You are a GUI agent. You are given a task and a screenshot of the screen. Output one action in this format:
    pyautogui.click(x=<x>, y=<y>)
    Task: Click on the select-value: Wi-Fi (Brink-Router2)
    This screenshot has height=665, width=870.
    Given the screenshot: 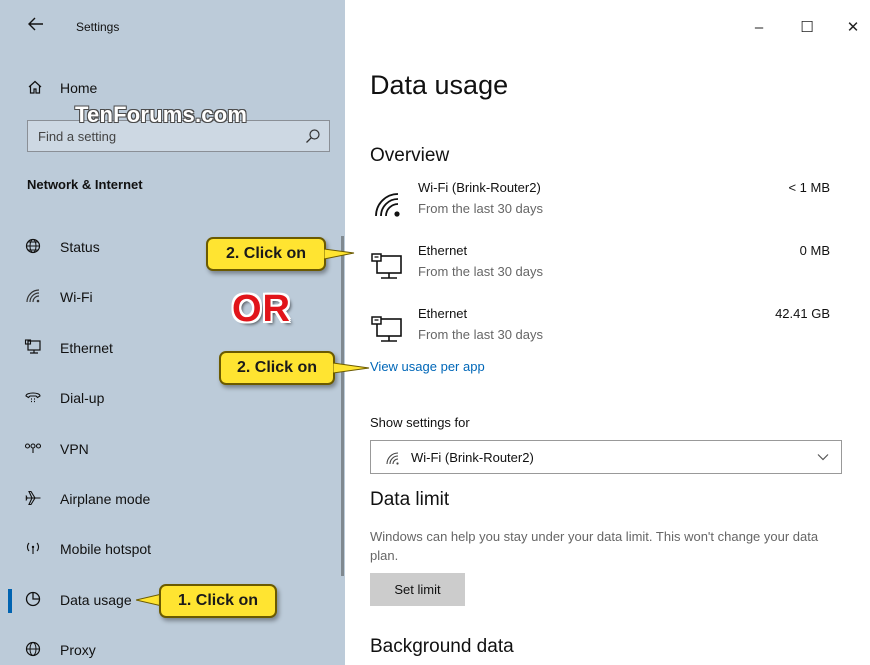 What is the action you would take?
    pyautogui.click(x=472, y=457)
    